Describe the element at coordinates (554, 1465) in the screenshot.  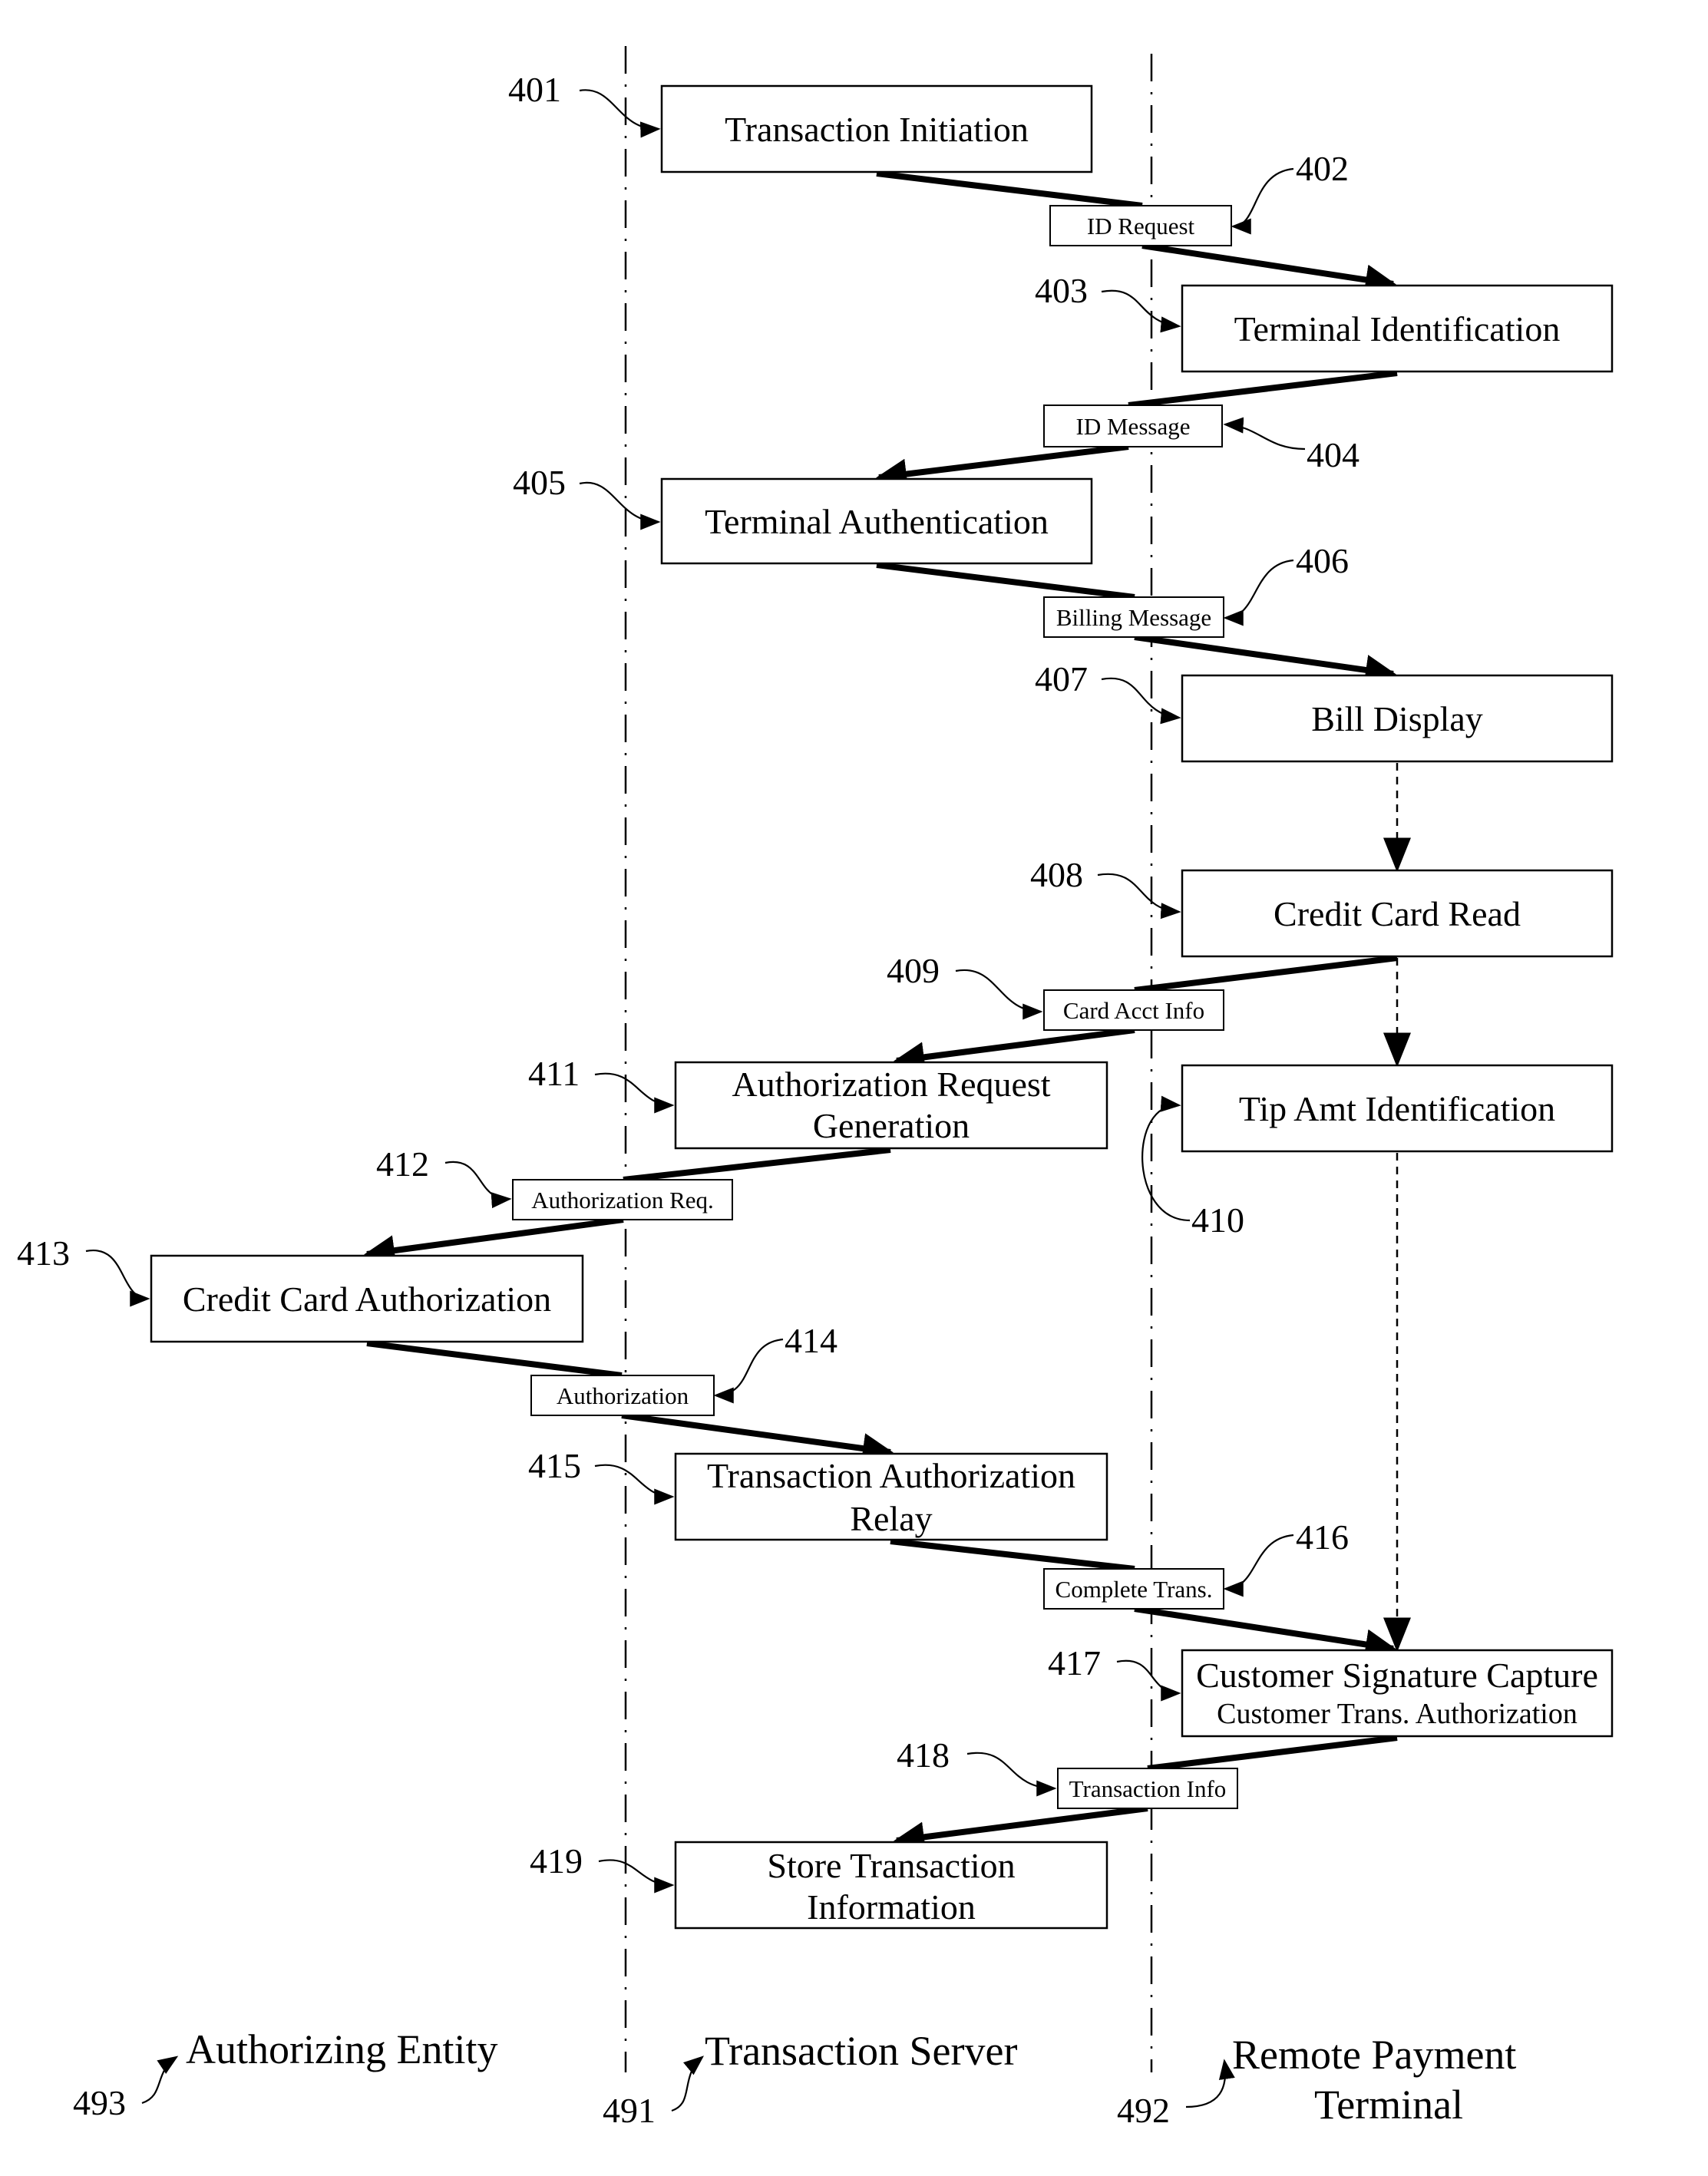
I see `ref-415: 415` at that location.